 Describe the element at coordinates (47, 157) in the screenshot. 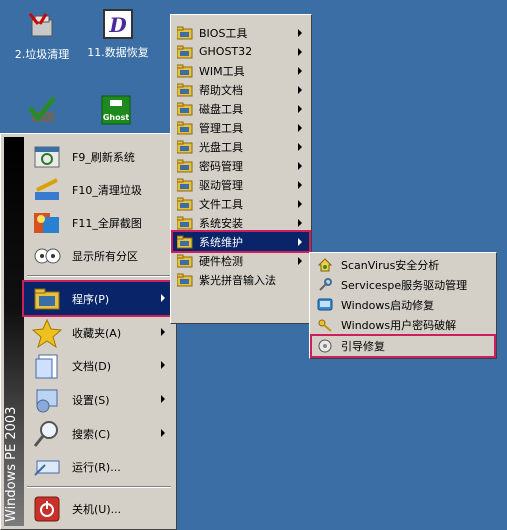

I see `refresh-system-icon` at that location.